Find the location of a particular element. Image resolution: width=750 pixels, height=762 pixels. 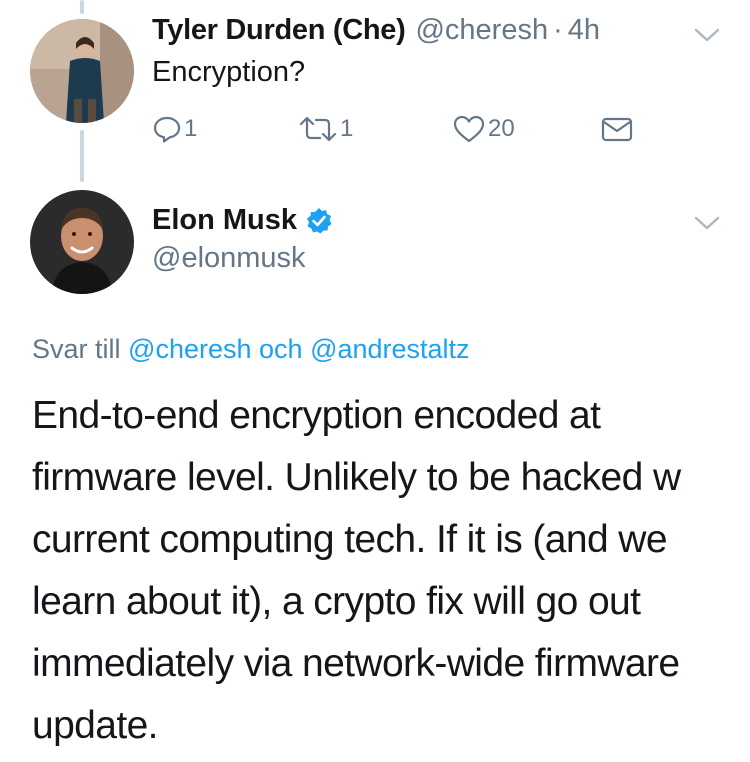

tyler-header: Tyler Durden (Che) @cheresh · 4h is located at coordinates (376, 30).